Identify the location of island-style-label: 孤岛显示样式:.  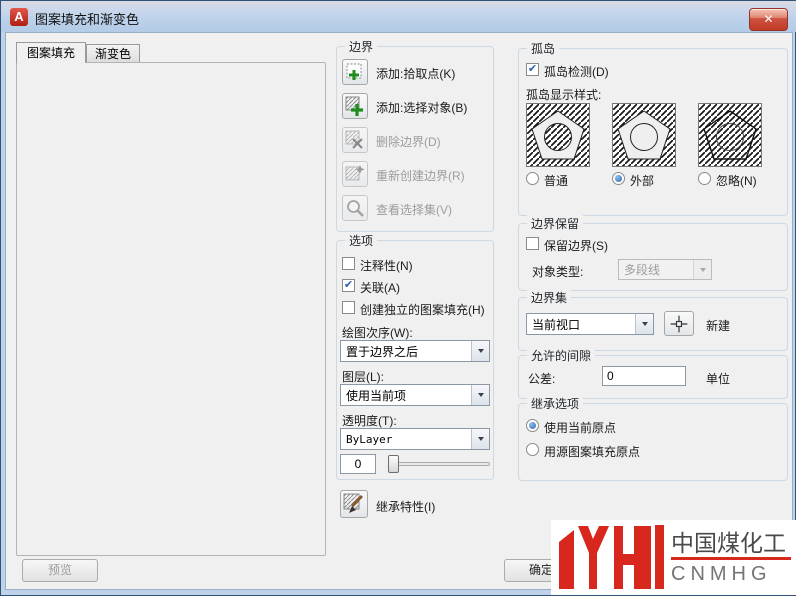
(564, 95).